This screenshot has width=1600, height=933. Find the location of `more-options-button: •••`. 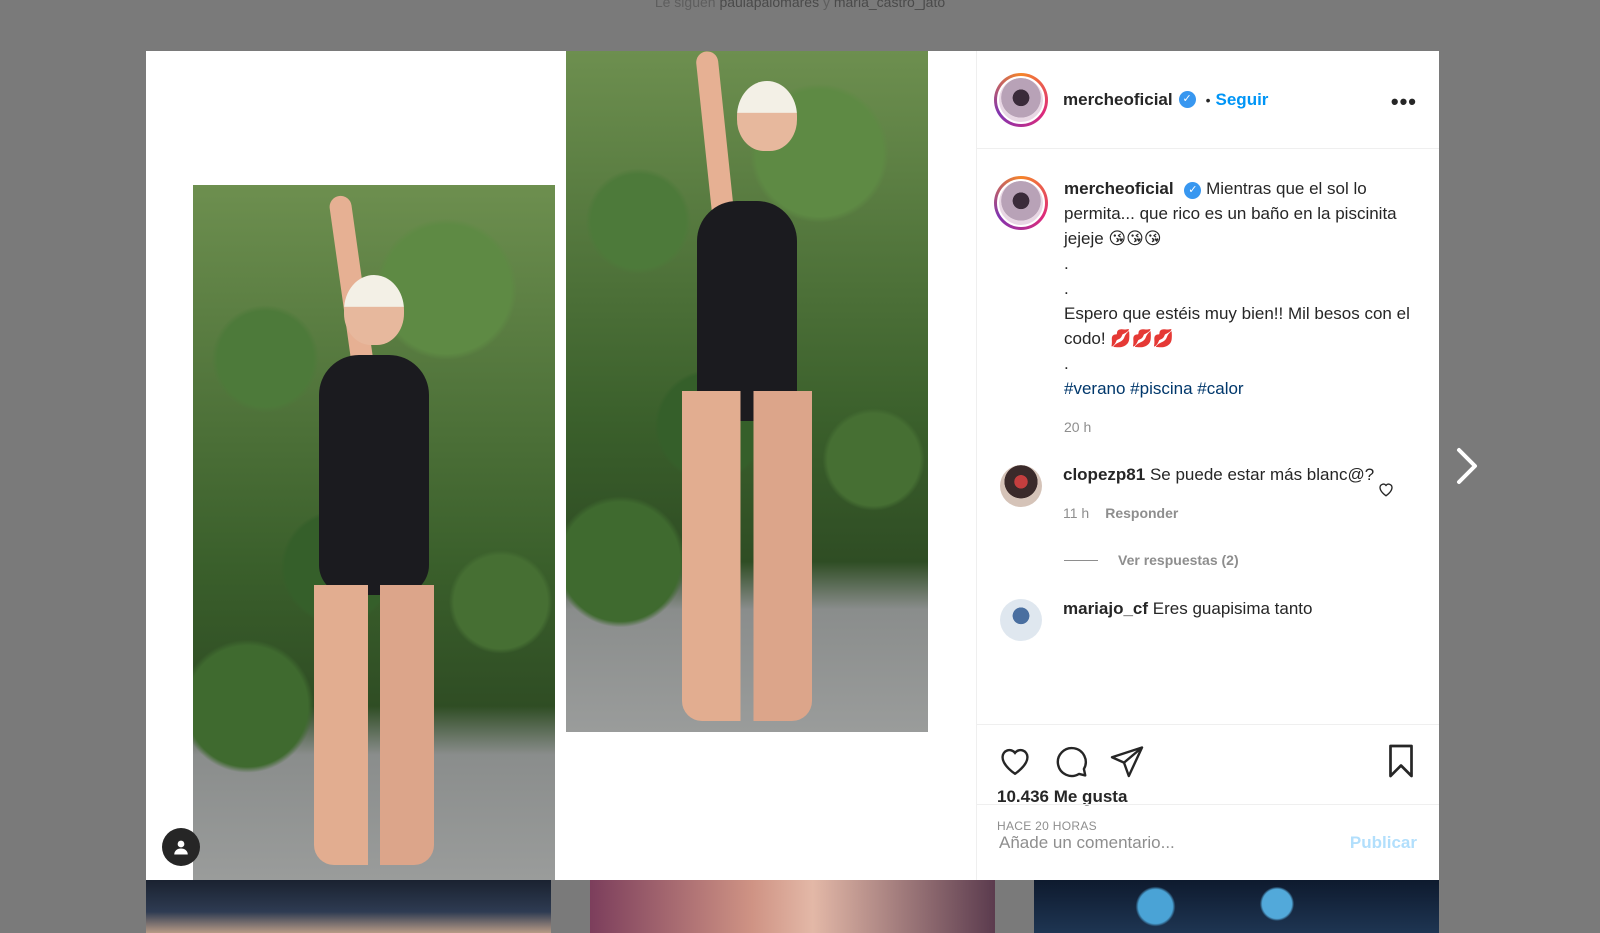

more-options-button: ••• is located at coordinates (1404, 102).